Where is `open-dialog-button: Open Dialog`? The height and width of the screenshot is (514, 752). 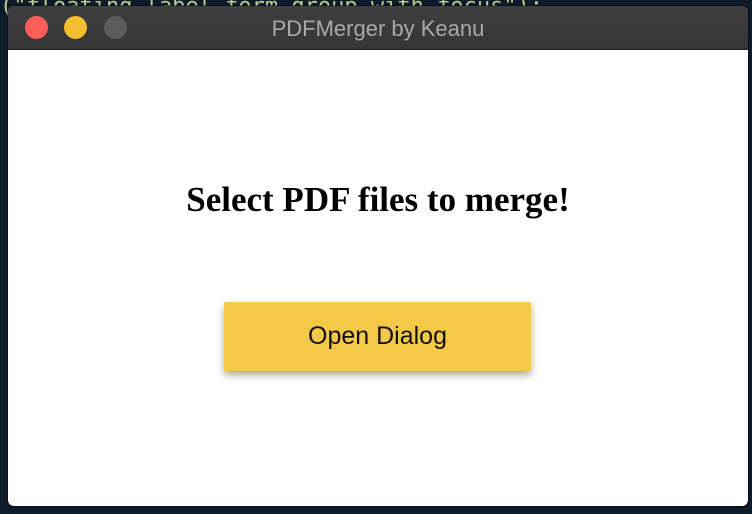
open-dialog-button: Open Dialog is located at coordinates (377, 336).